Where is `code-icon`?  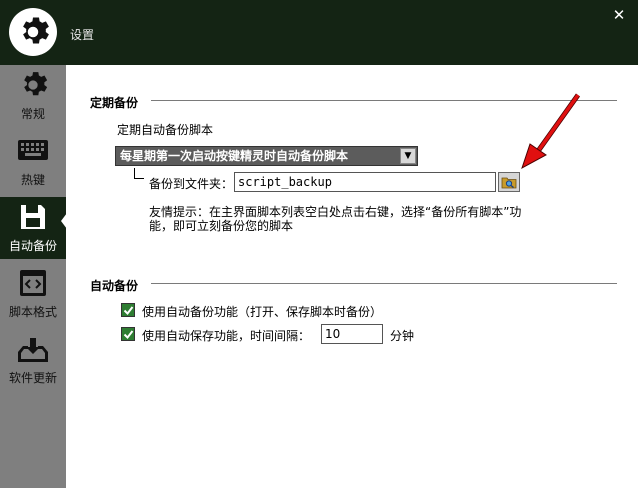 code-icon is located at coordinates (33, 283).